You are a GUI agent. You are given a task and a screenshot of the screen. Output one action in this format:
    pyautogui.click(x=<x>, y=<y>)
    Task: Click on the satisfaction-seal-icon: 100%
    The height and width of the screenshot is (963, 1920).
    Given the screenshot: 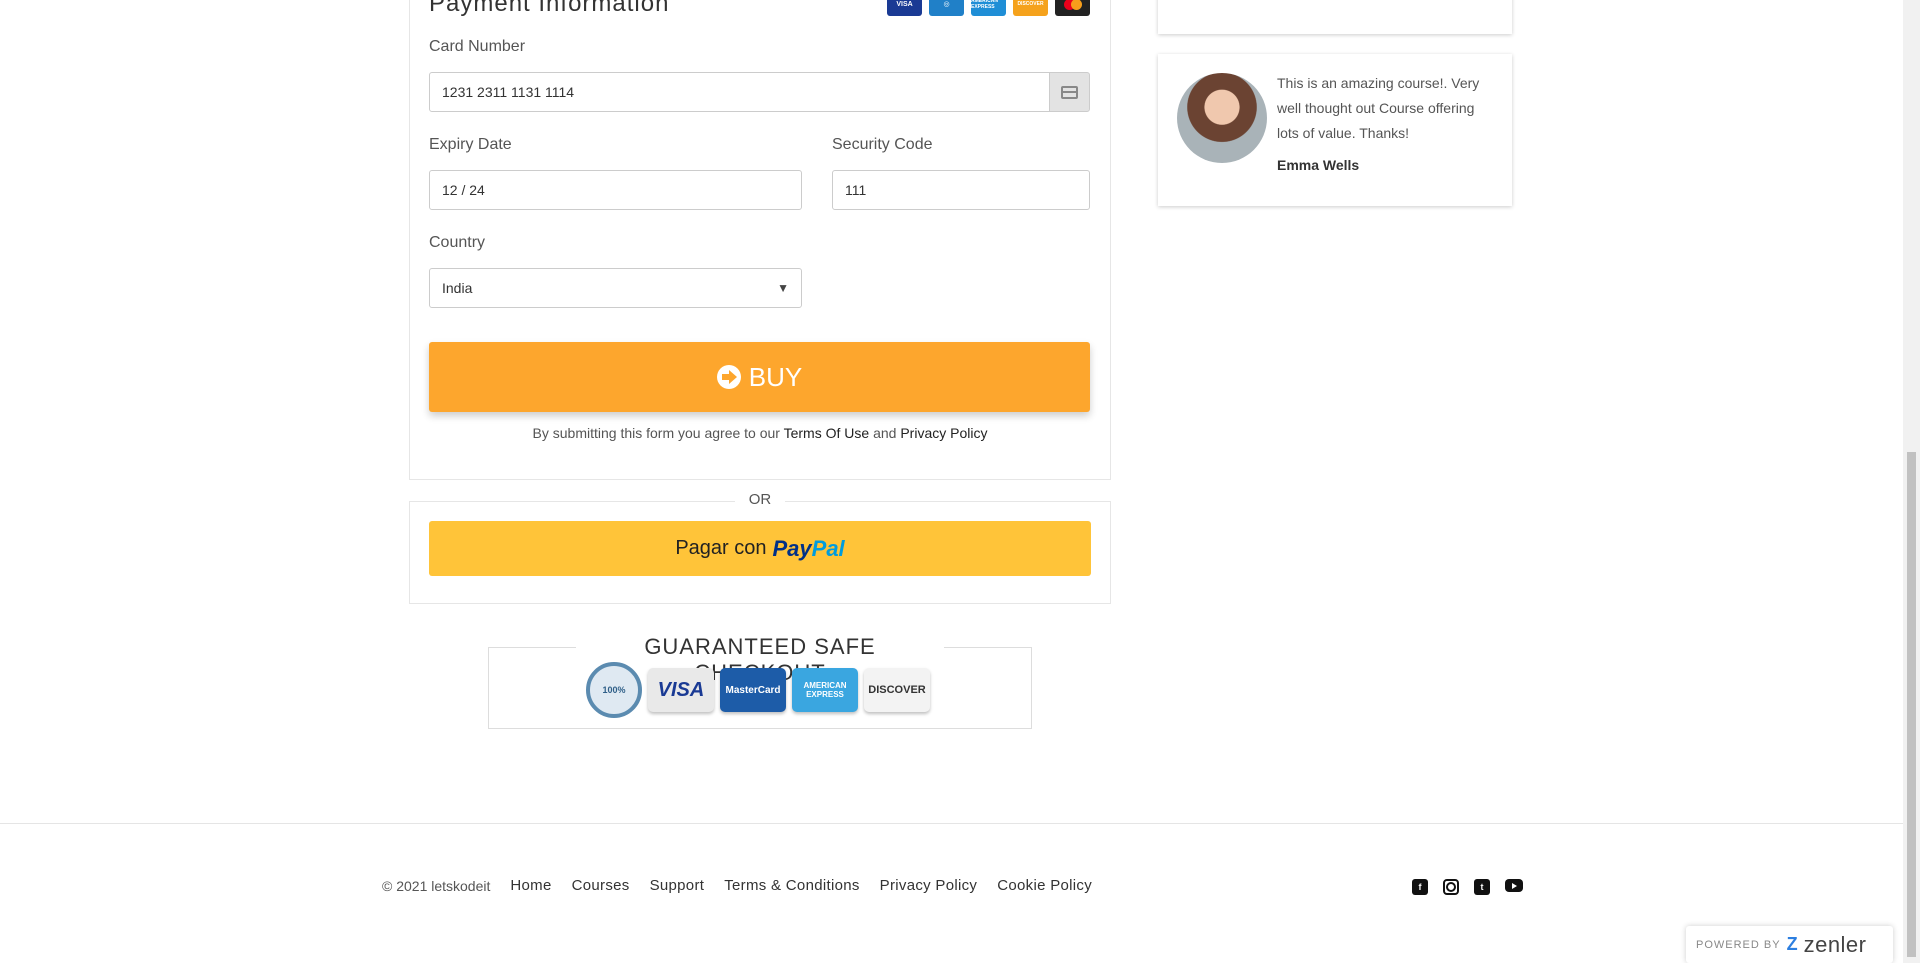 What is the action you would take?
    pyautogui.click(x=614, y=690)
    